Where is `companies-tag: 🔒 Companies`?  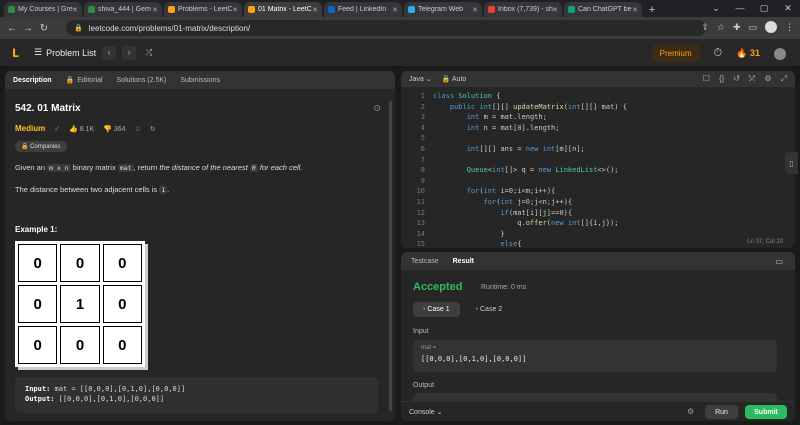
companies-tag: 🔒 Companies is located at coordinates (41, 146).